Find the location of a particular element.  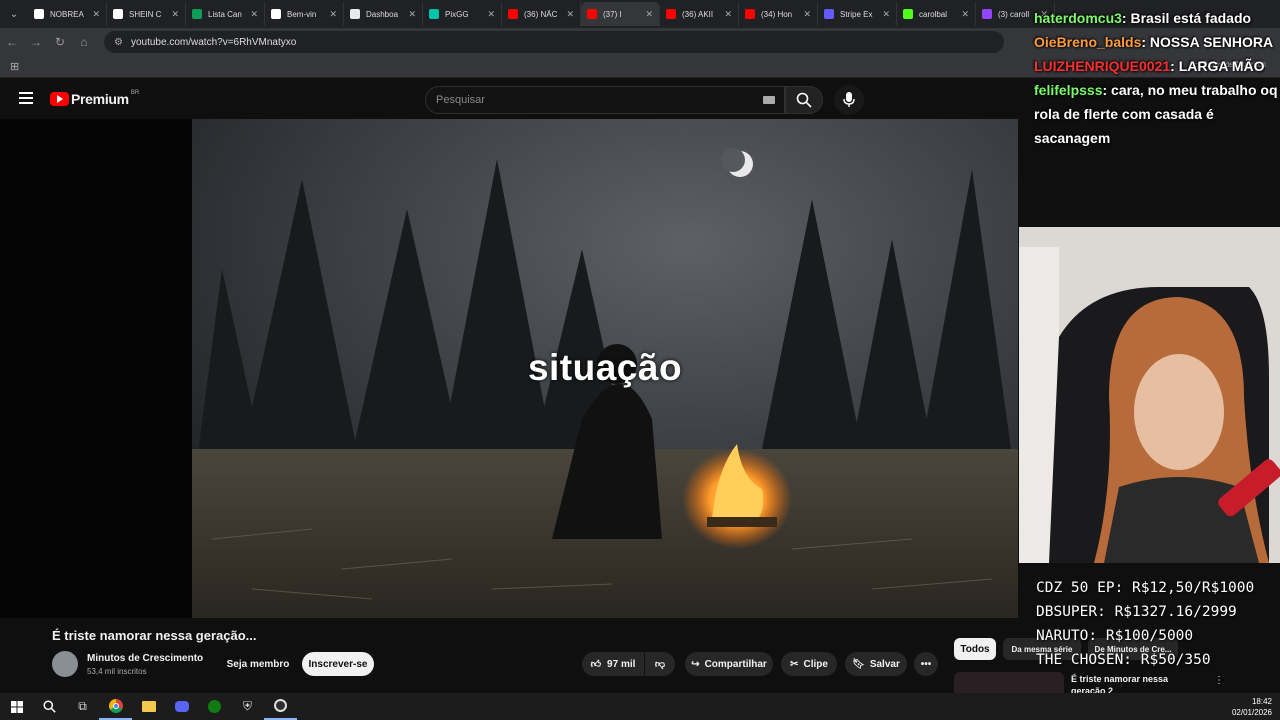

chat-username: haterdomcu3 is located at coordinates (1078, 18).